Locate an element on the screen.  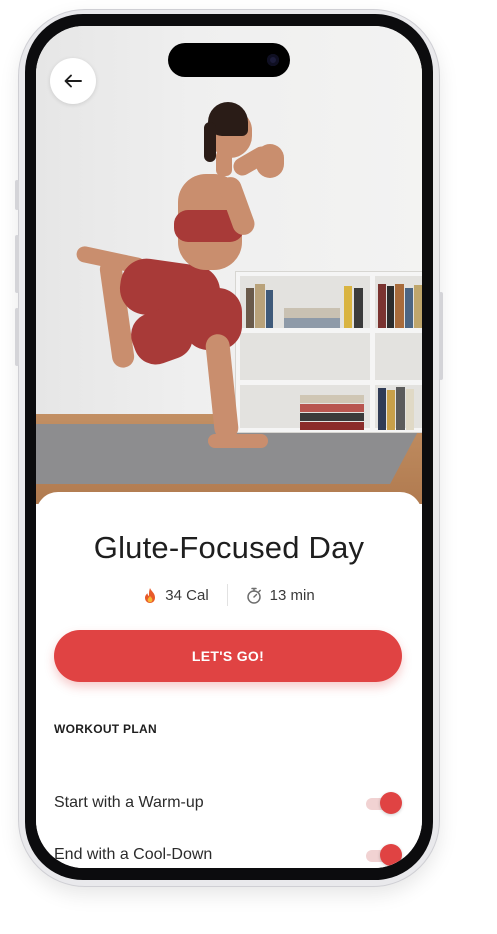
calories-stat: 34 Cal is located at coordinates (176, 595).